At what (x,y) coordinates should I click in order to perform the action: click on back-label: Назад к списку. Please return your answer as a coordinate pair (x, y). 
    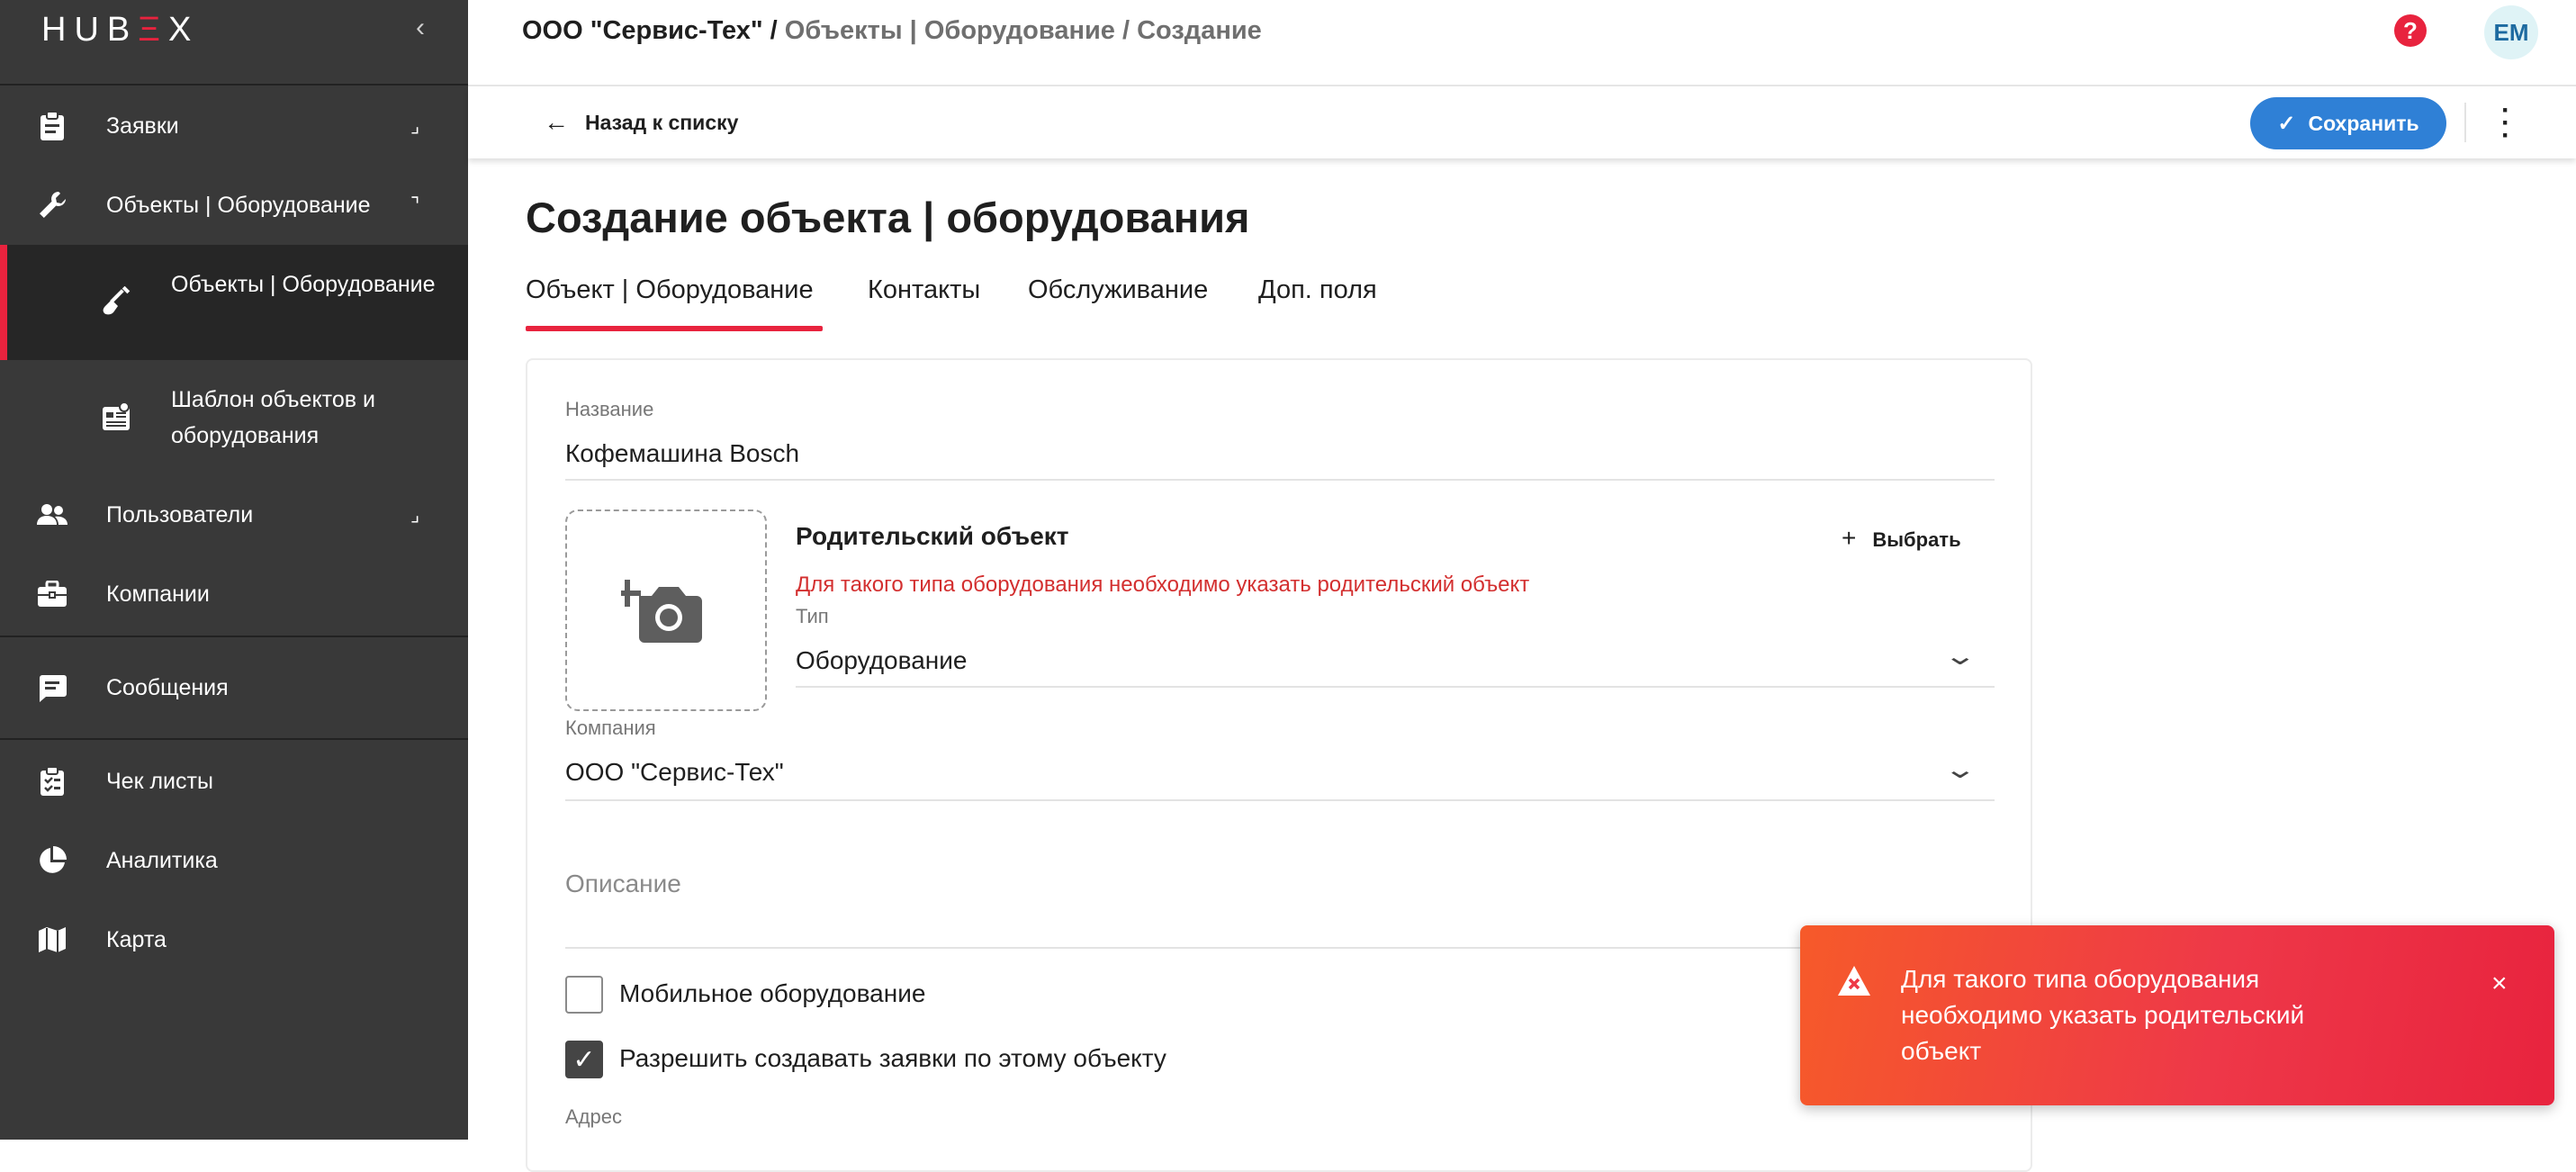
    Looking at the image, I should click on (662, 122).